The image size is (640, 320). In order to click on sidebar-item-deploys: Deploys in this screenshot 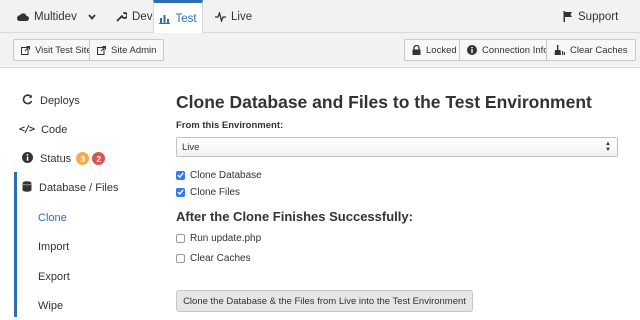, I will do `click(77, 100)`.